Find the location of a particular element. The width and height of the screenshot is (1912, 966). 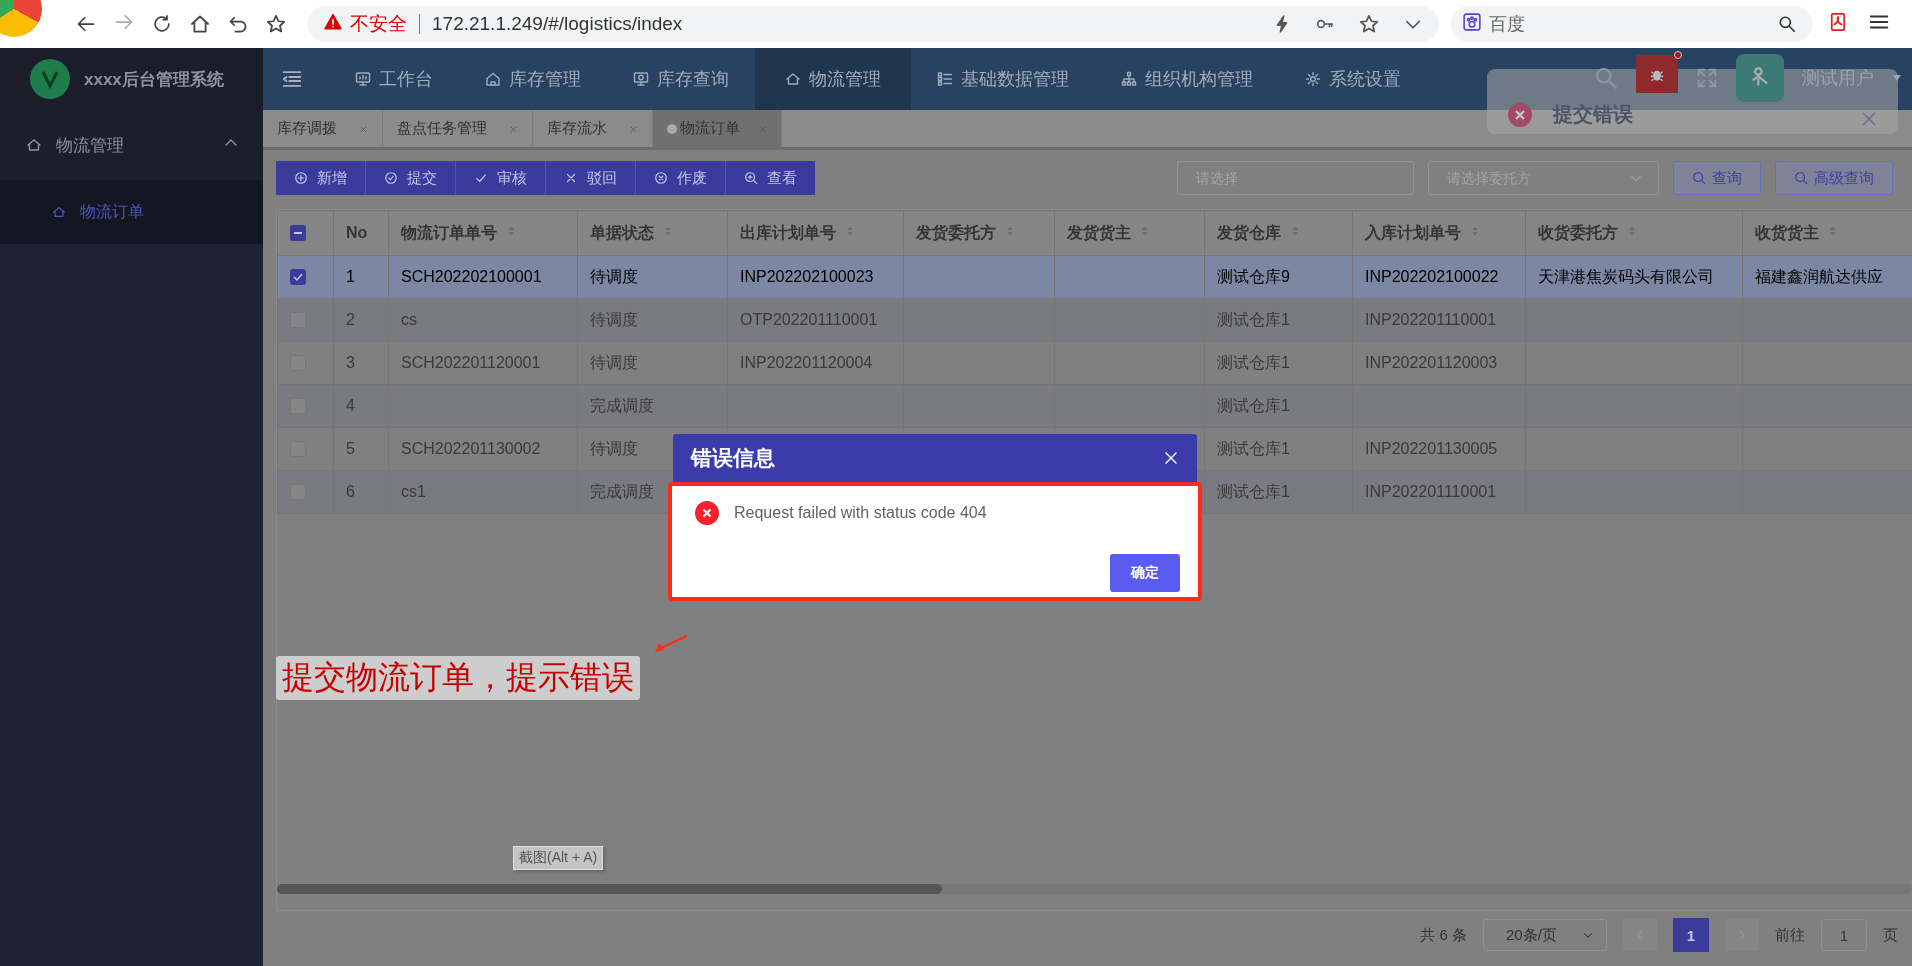

select-all-checkbox is located at coordinates (298, 233).